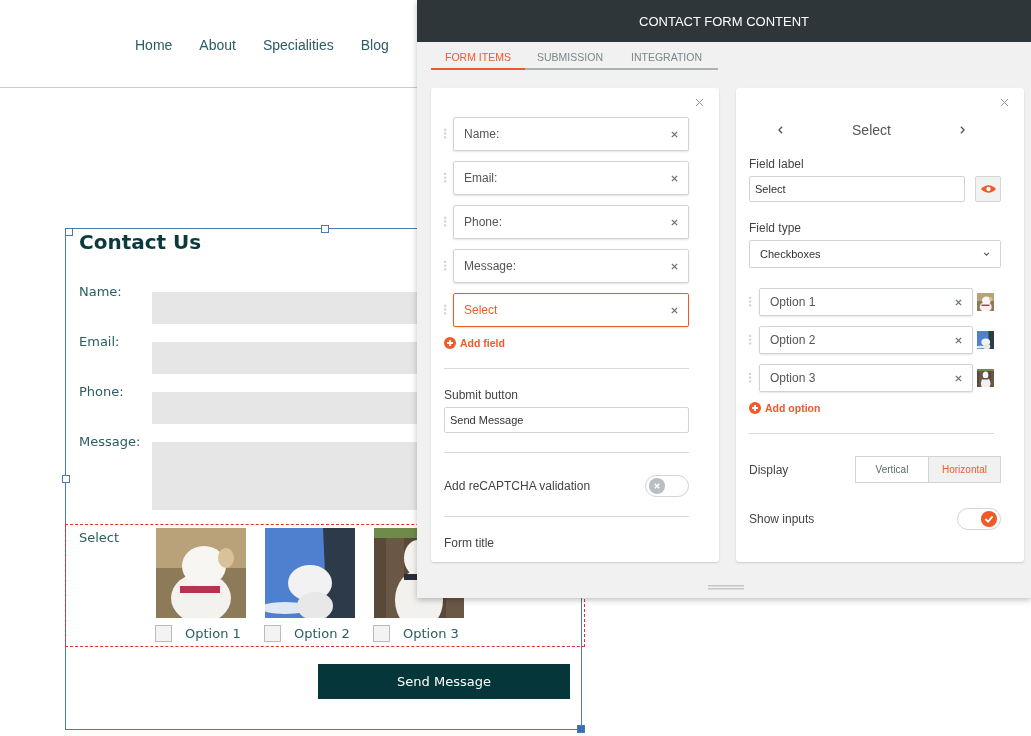 The image size is (1031, 736). Describe the element at coordinates (101, 292) in the screenshot. I see `field-label: Name:` at that location.